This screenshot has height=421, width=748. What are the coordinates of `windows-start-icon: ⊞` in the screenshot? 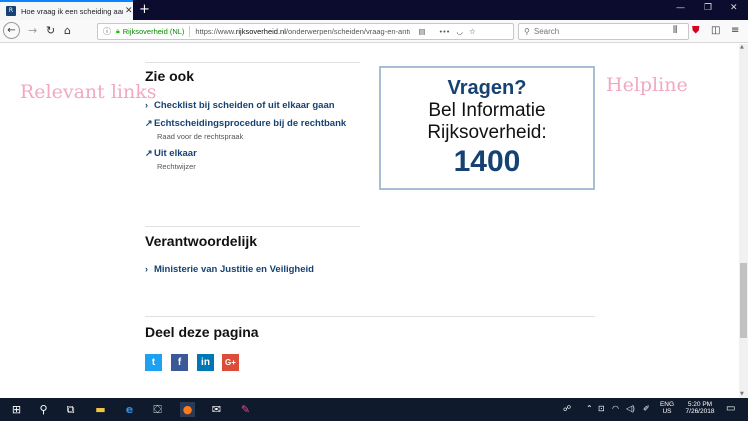 It's located at (16, 409).